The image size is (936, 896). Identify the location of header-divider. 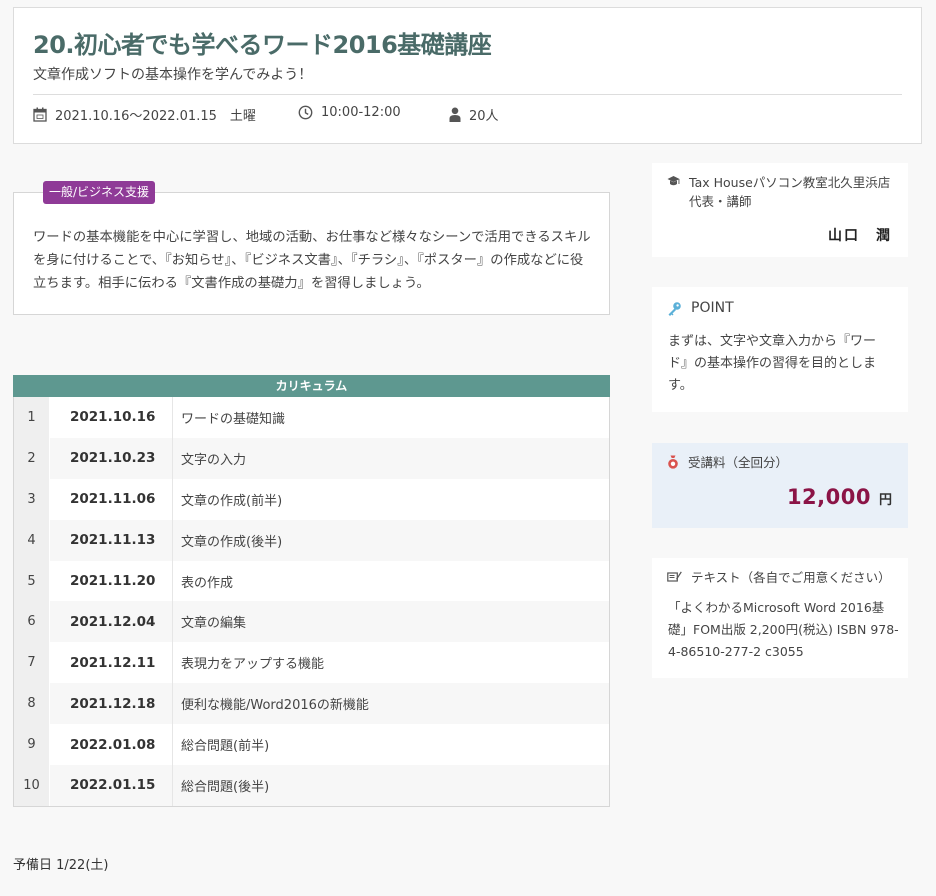
(467, 94).